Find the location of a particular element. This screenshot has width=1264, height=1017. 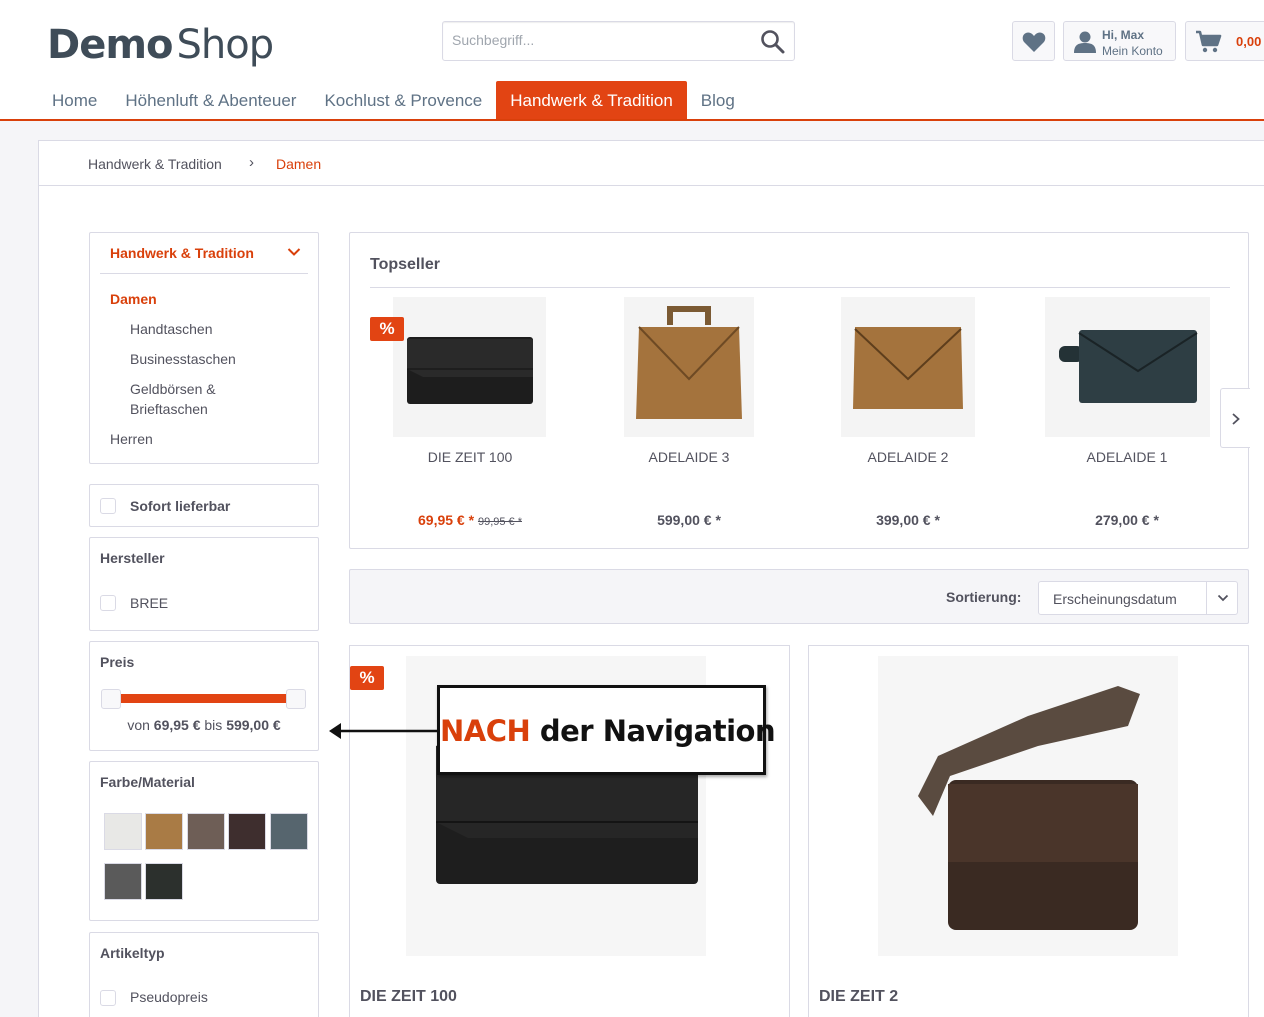

product-card: DIE ZEIT 2 is located at coordinates (1028, 831).